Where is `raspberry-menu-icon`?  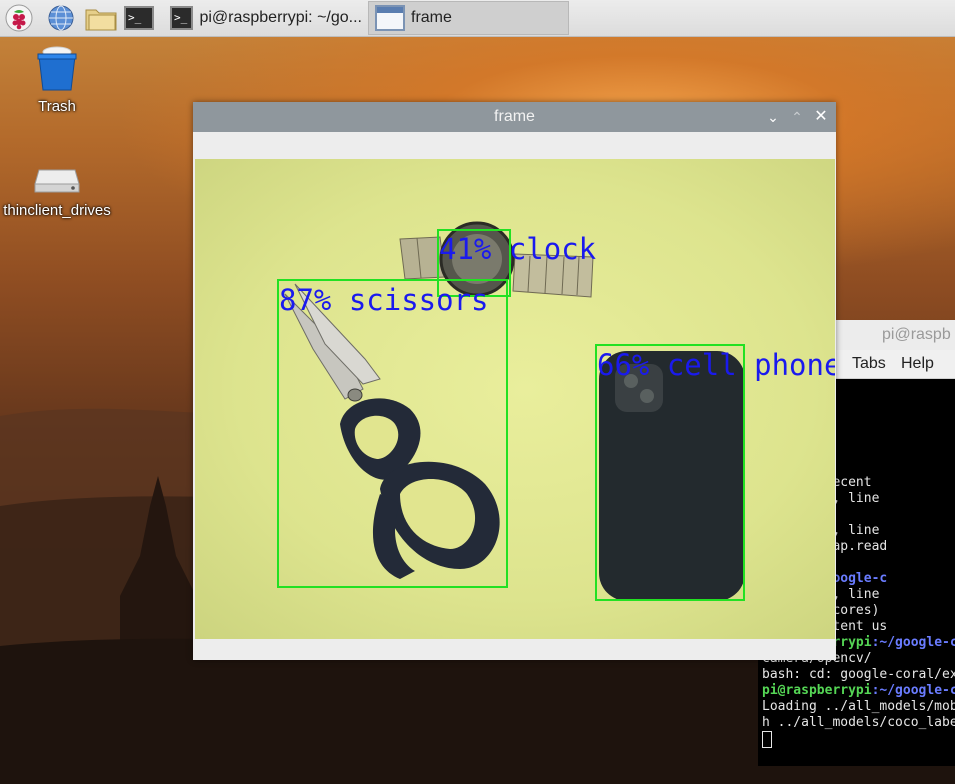
raspberry-menu-icon is located at coordinates (19, 18).